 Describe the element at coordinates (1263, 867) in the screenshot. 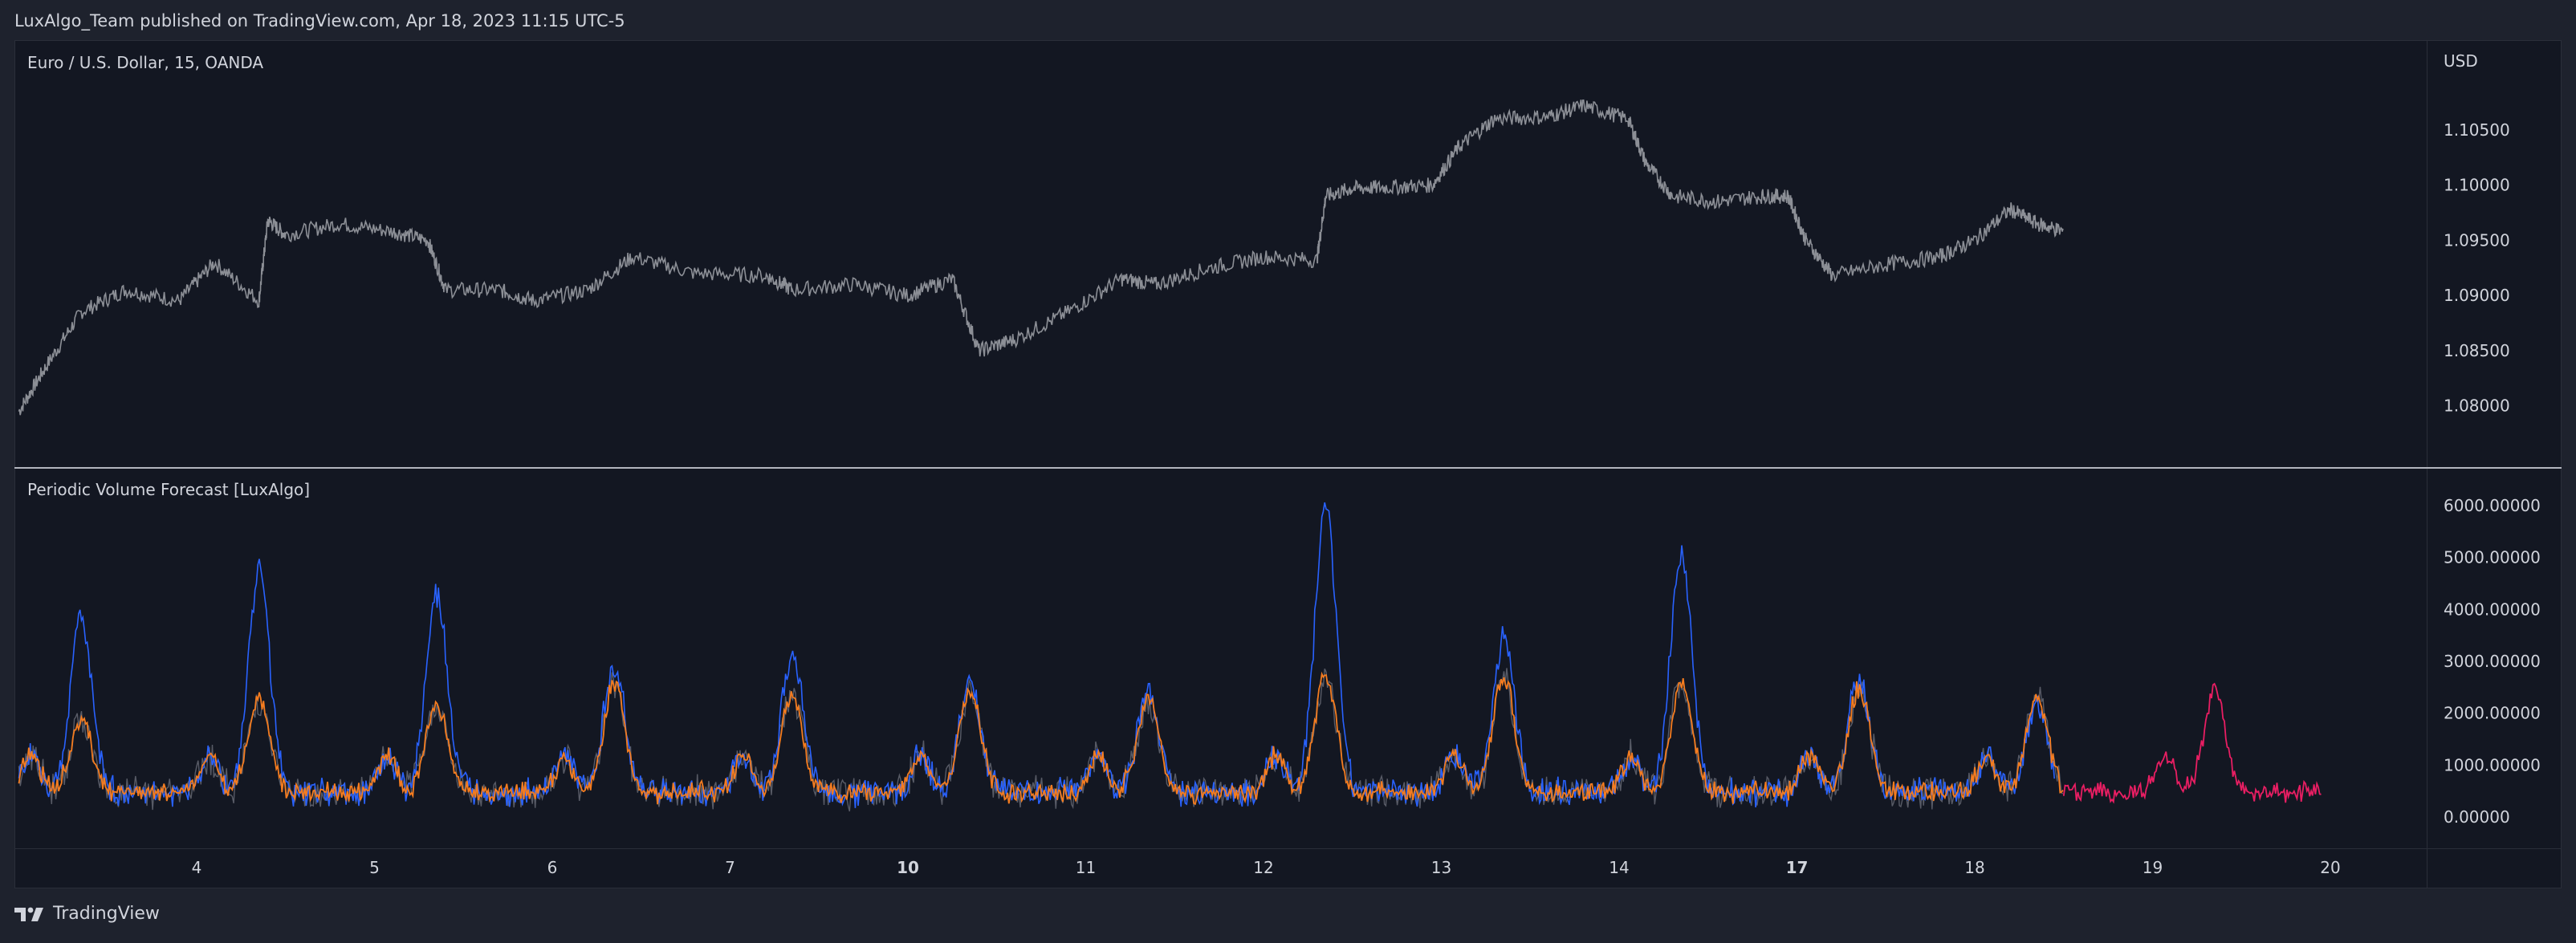

I see `time-tick-label-6: 12` at that location.